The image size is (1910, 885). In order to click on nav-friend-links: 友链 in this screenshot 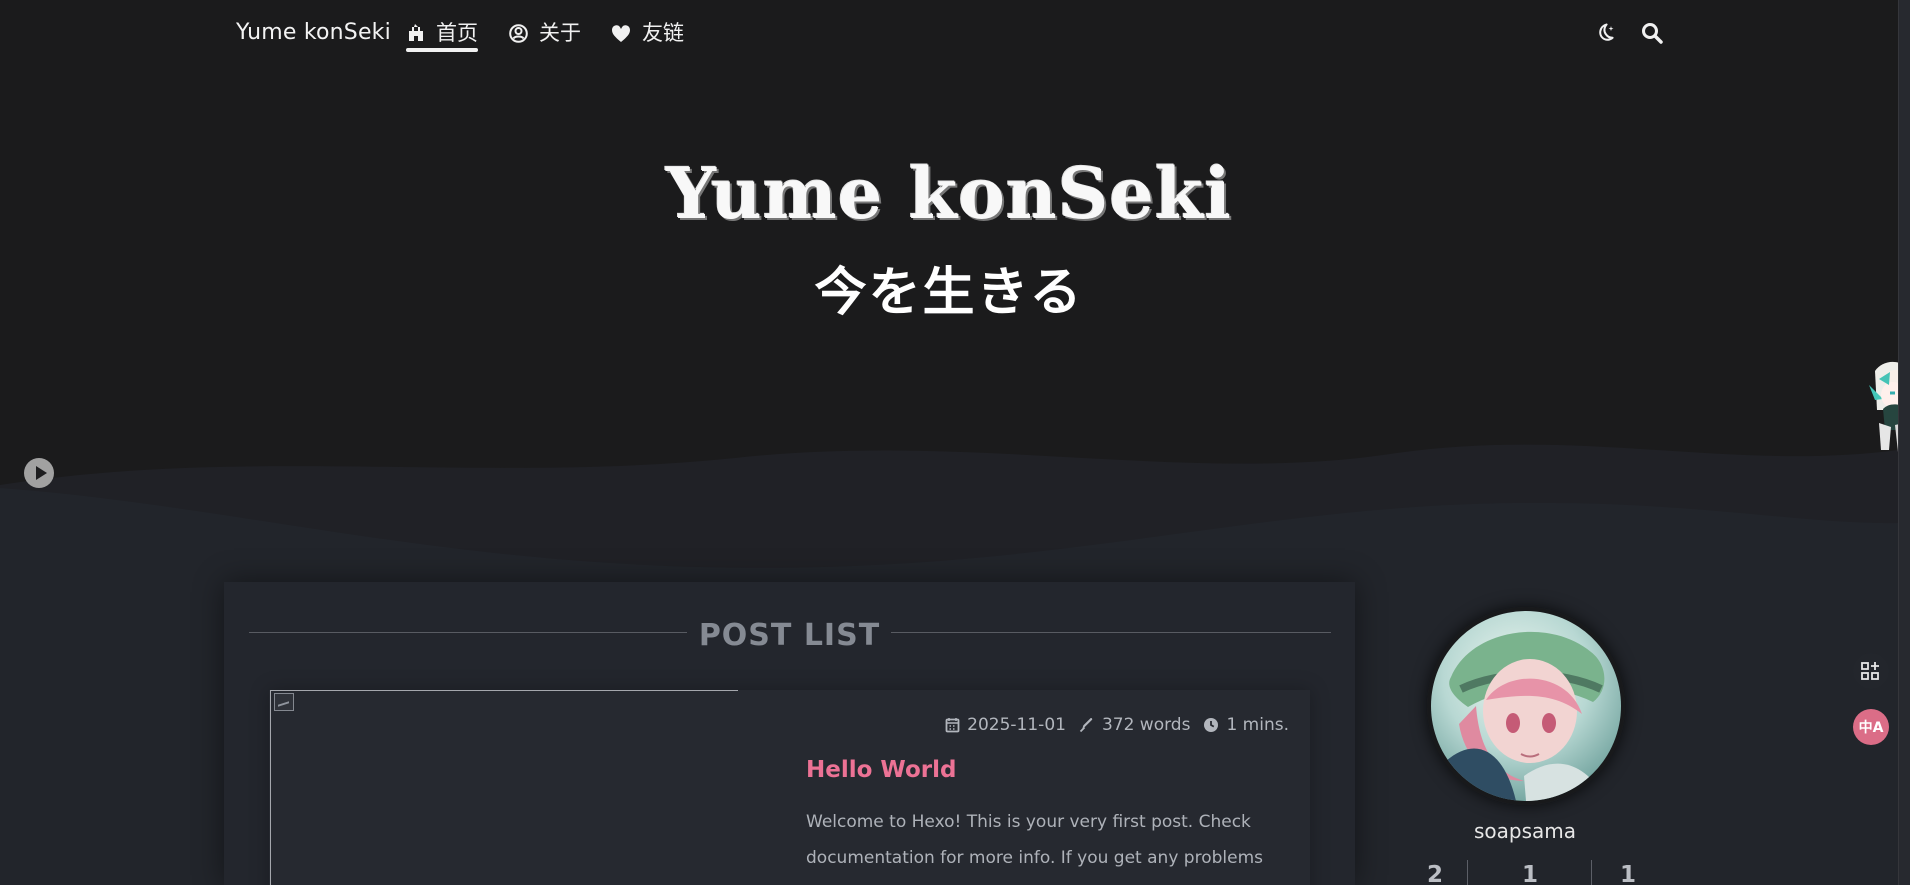, I will do `click(647, 35)`.